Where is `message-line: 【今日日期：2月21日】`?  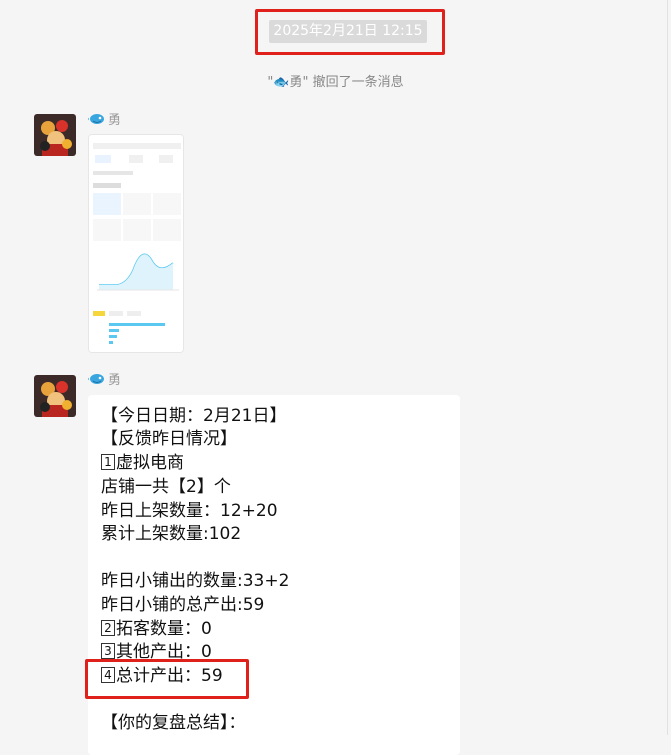
message-line: 【今日日期：2月21日】 is located at coordinates (194, 416).